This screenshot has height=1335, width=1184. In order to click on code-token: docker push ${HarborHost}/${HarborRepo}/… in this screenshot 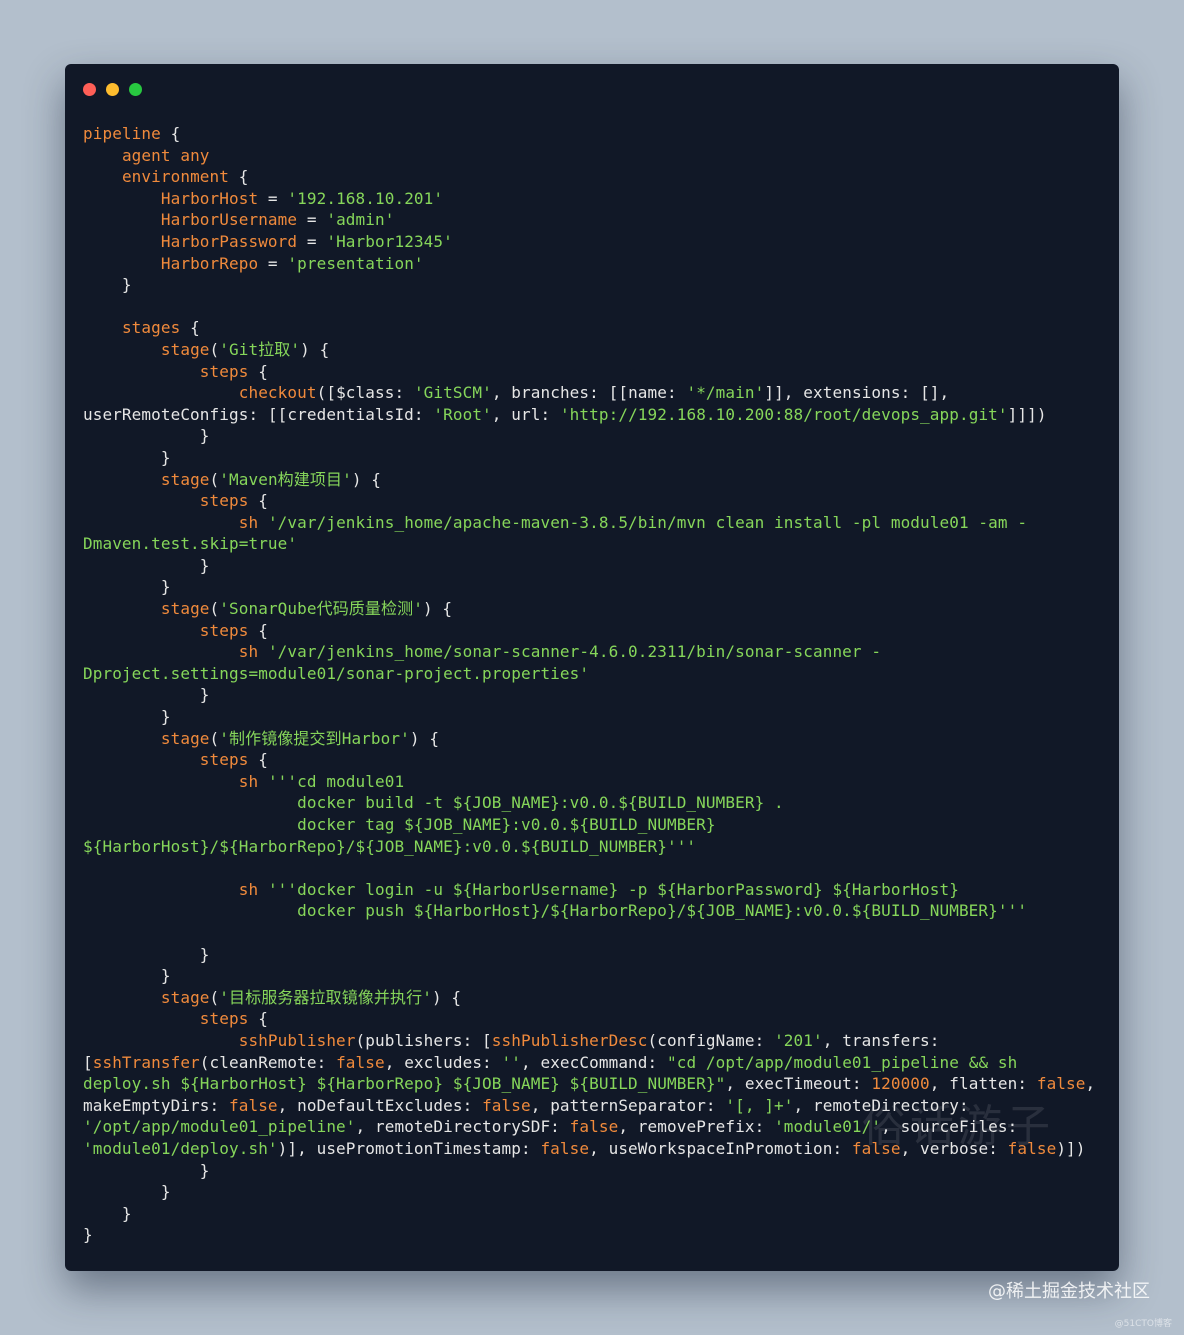, I will do `click(555, 911)`.